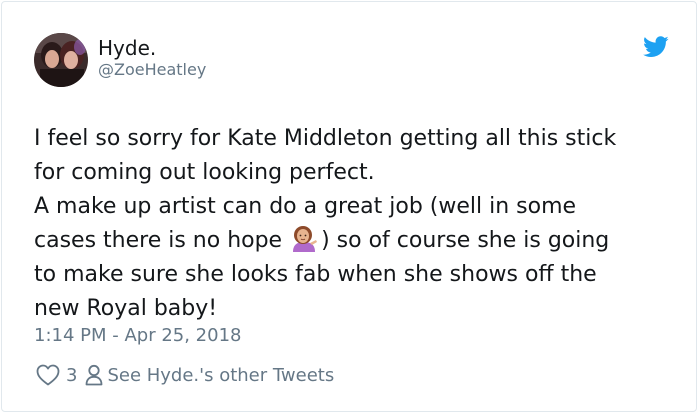  I want to click on avatar, so click(61, 60).